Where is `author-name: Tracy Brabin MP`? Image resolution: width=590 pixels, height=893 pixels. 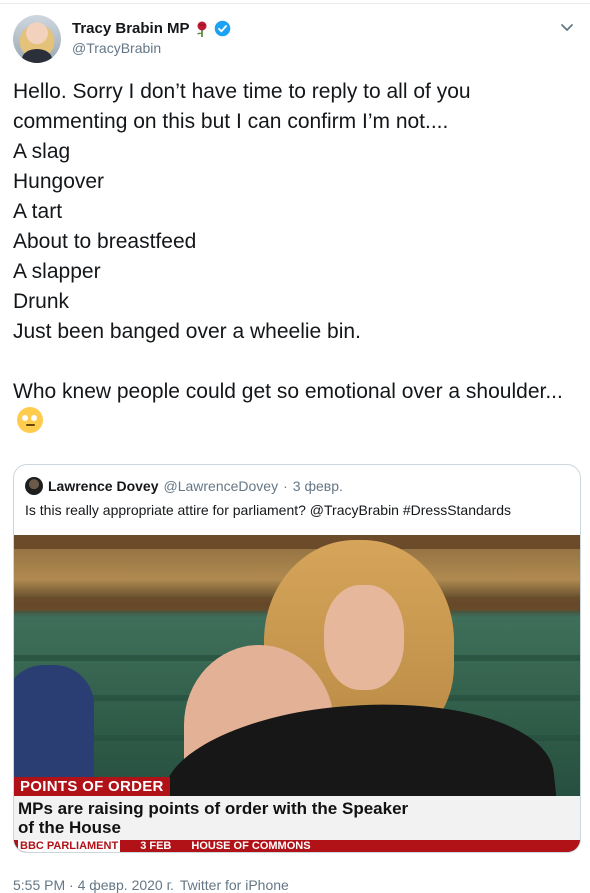 author-name: Tracy Brabin MP is located at coordinates (131, 28).